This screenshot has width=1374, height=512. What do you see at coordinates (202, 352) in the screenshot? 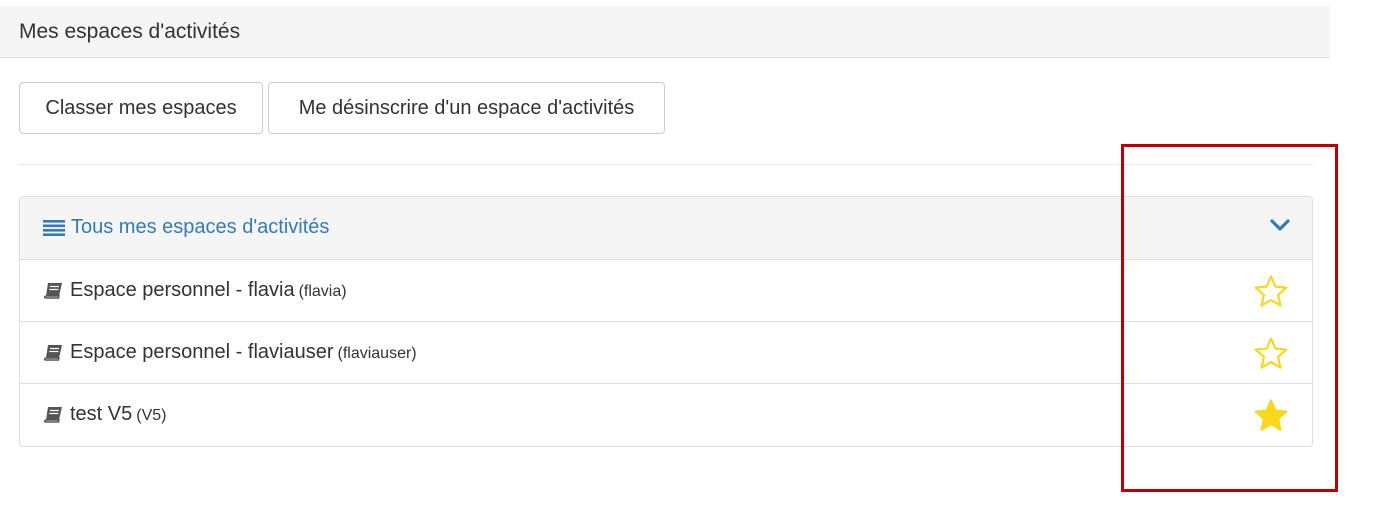
I see `space-name: Espace personnel - flaviauser` at bounding box center [202, 352].